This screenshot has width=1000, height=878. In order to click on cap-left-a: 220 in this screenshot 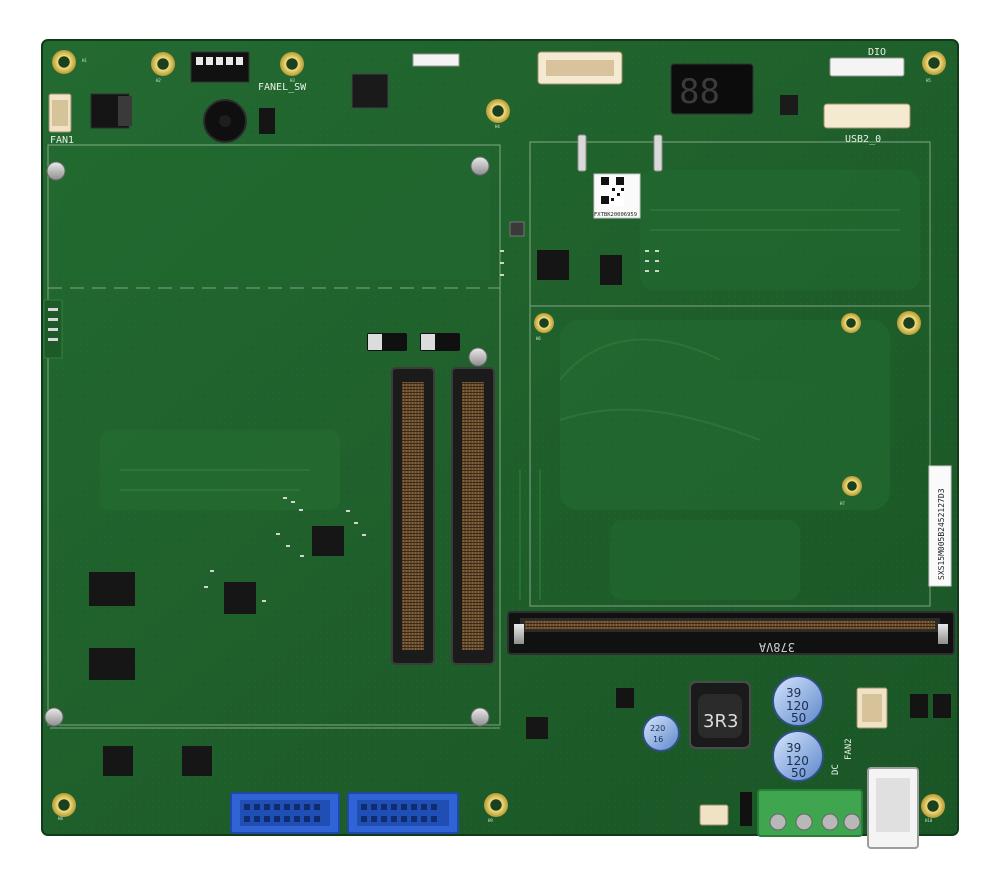, I will do `click(657, 728)`.